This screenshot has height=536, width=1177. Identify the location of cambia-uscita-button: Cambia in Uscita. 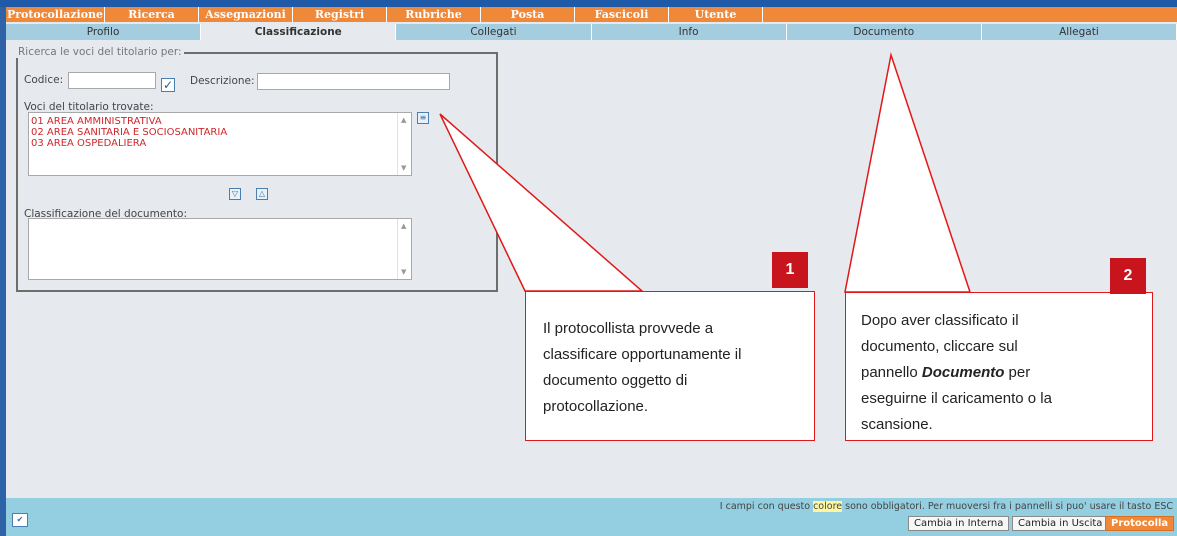
(1060, 523).